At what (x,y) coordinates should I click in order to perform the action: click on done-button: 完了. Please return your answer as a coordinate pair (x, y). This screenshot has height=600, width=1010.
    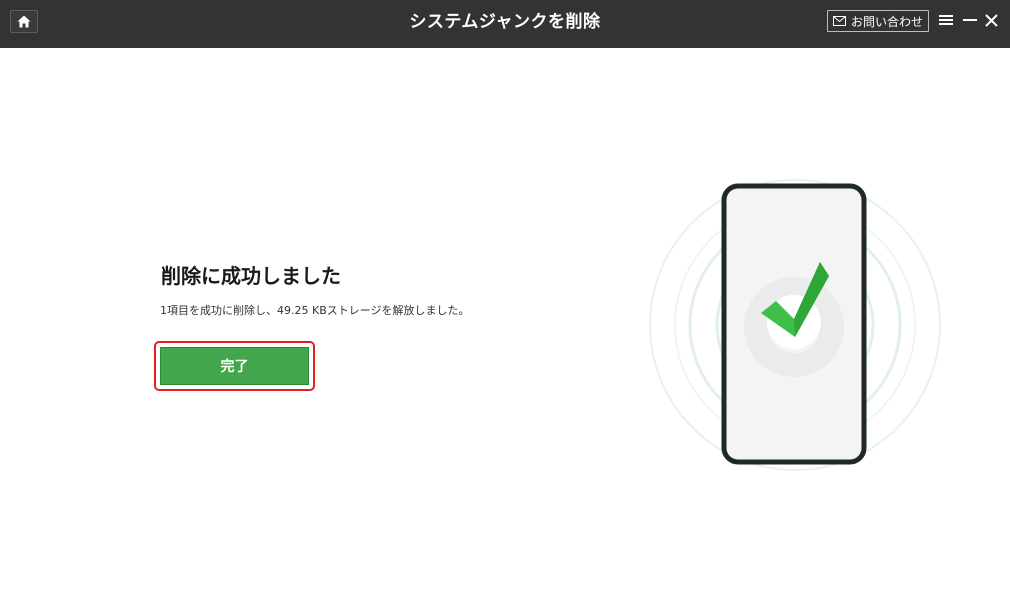
    Looking at the image, I should click on (234, 366).